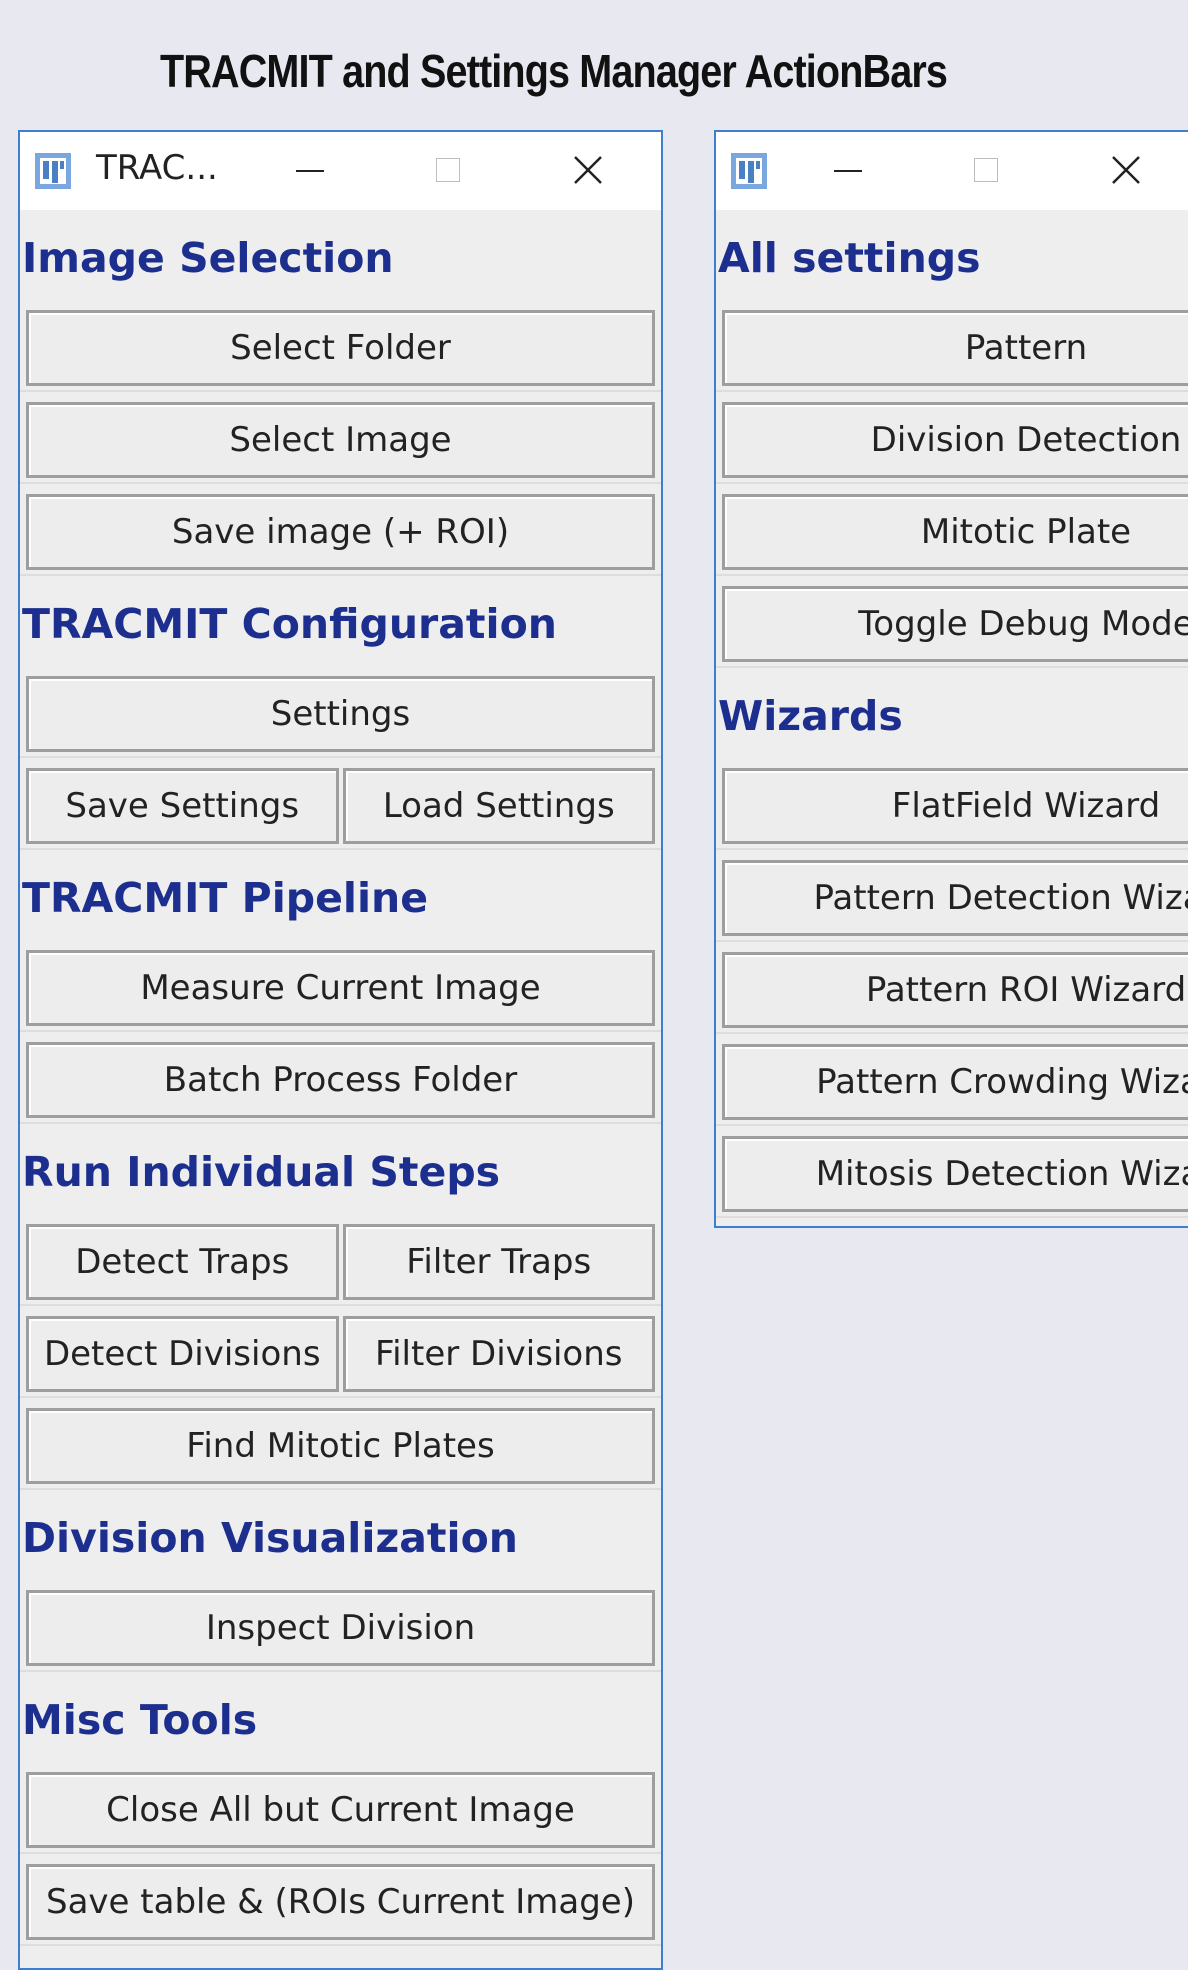 Image resolution: width=1188 pixels, height=1970 pixels. I want to click on button-row: Detect Divisions Filter Divisions, so click(340, 1352).